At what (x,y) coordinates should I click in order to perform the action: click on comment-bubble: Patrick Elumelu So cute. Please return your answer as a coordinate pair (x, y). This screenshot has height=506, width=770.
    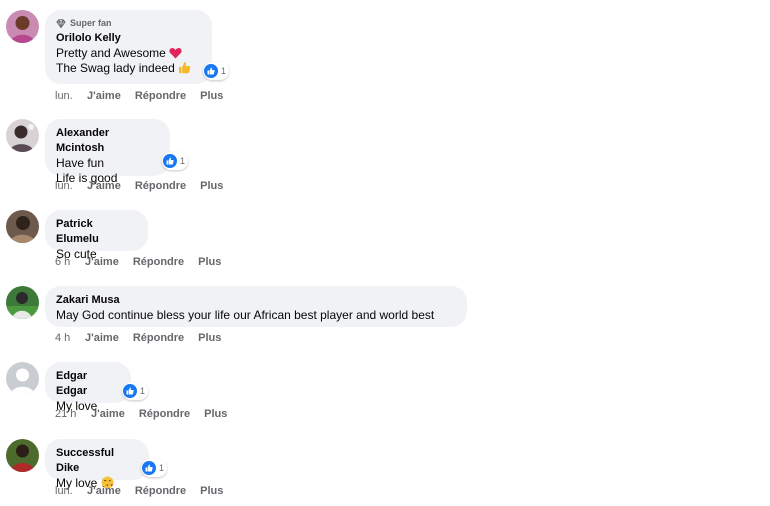
    Looking at the image, I should click on (96, 235).